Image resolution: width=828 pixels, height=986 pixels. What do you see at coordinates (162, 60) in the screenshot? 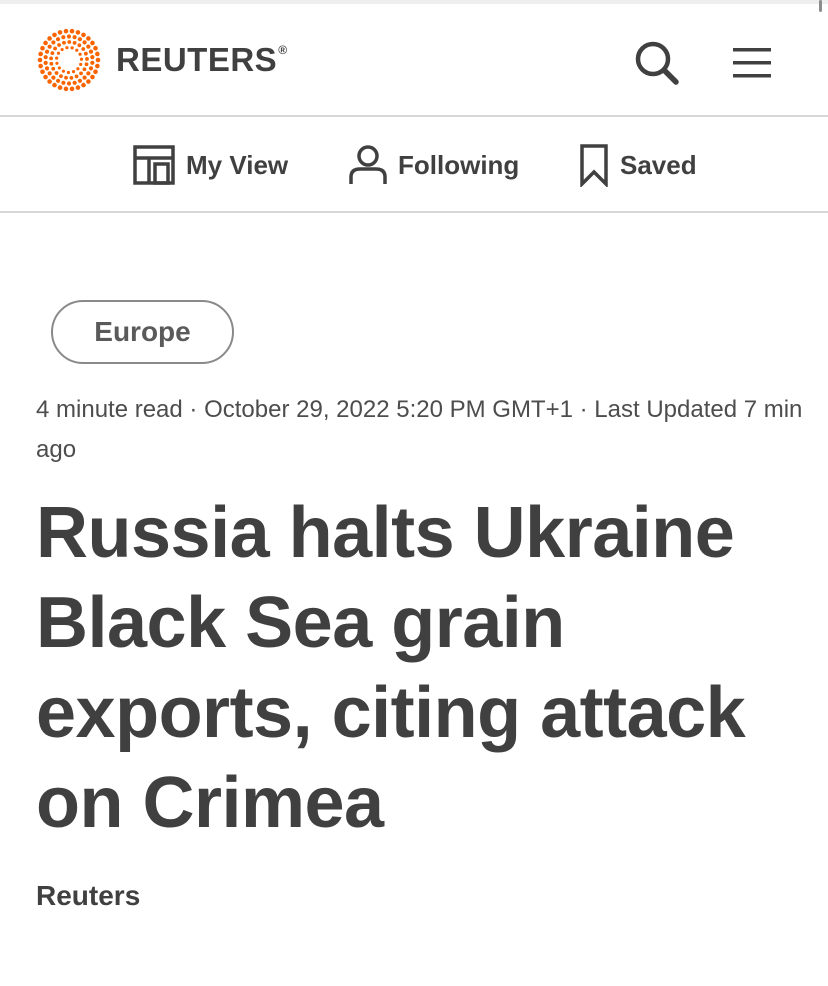
I see `reuters-logo: REUTERS®` at bounding box center [162, 60].